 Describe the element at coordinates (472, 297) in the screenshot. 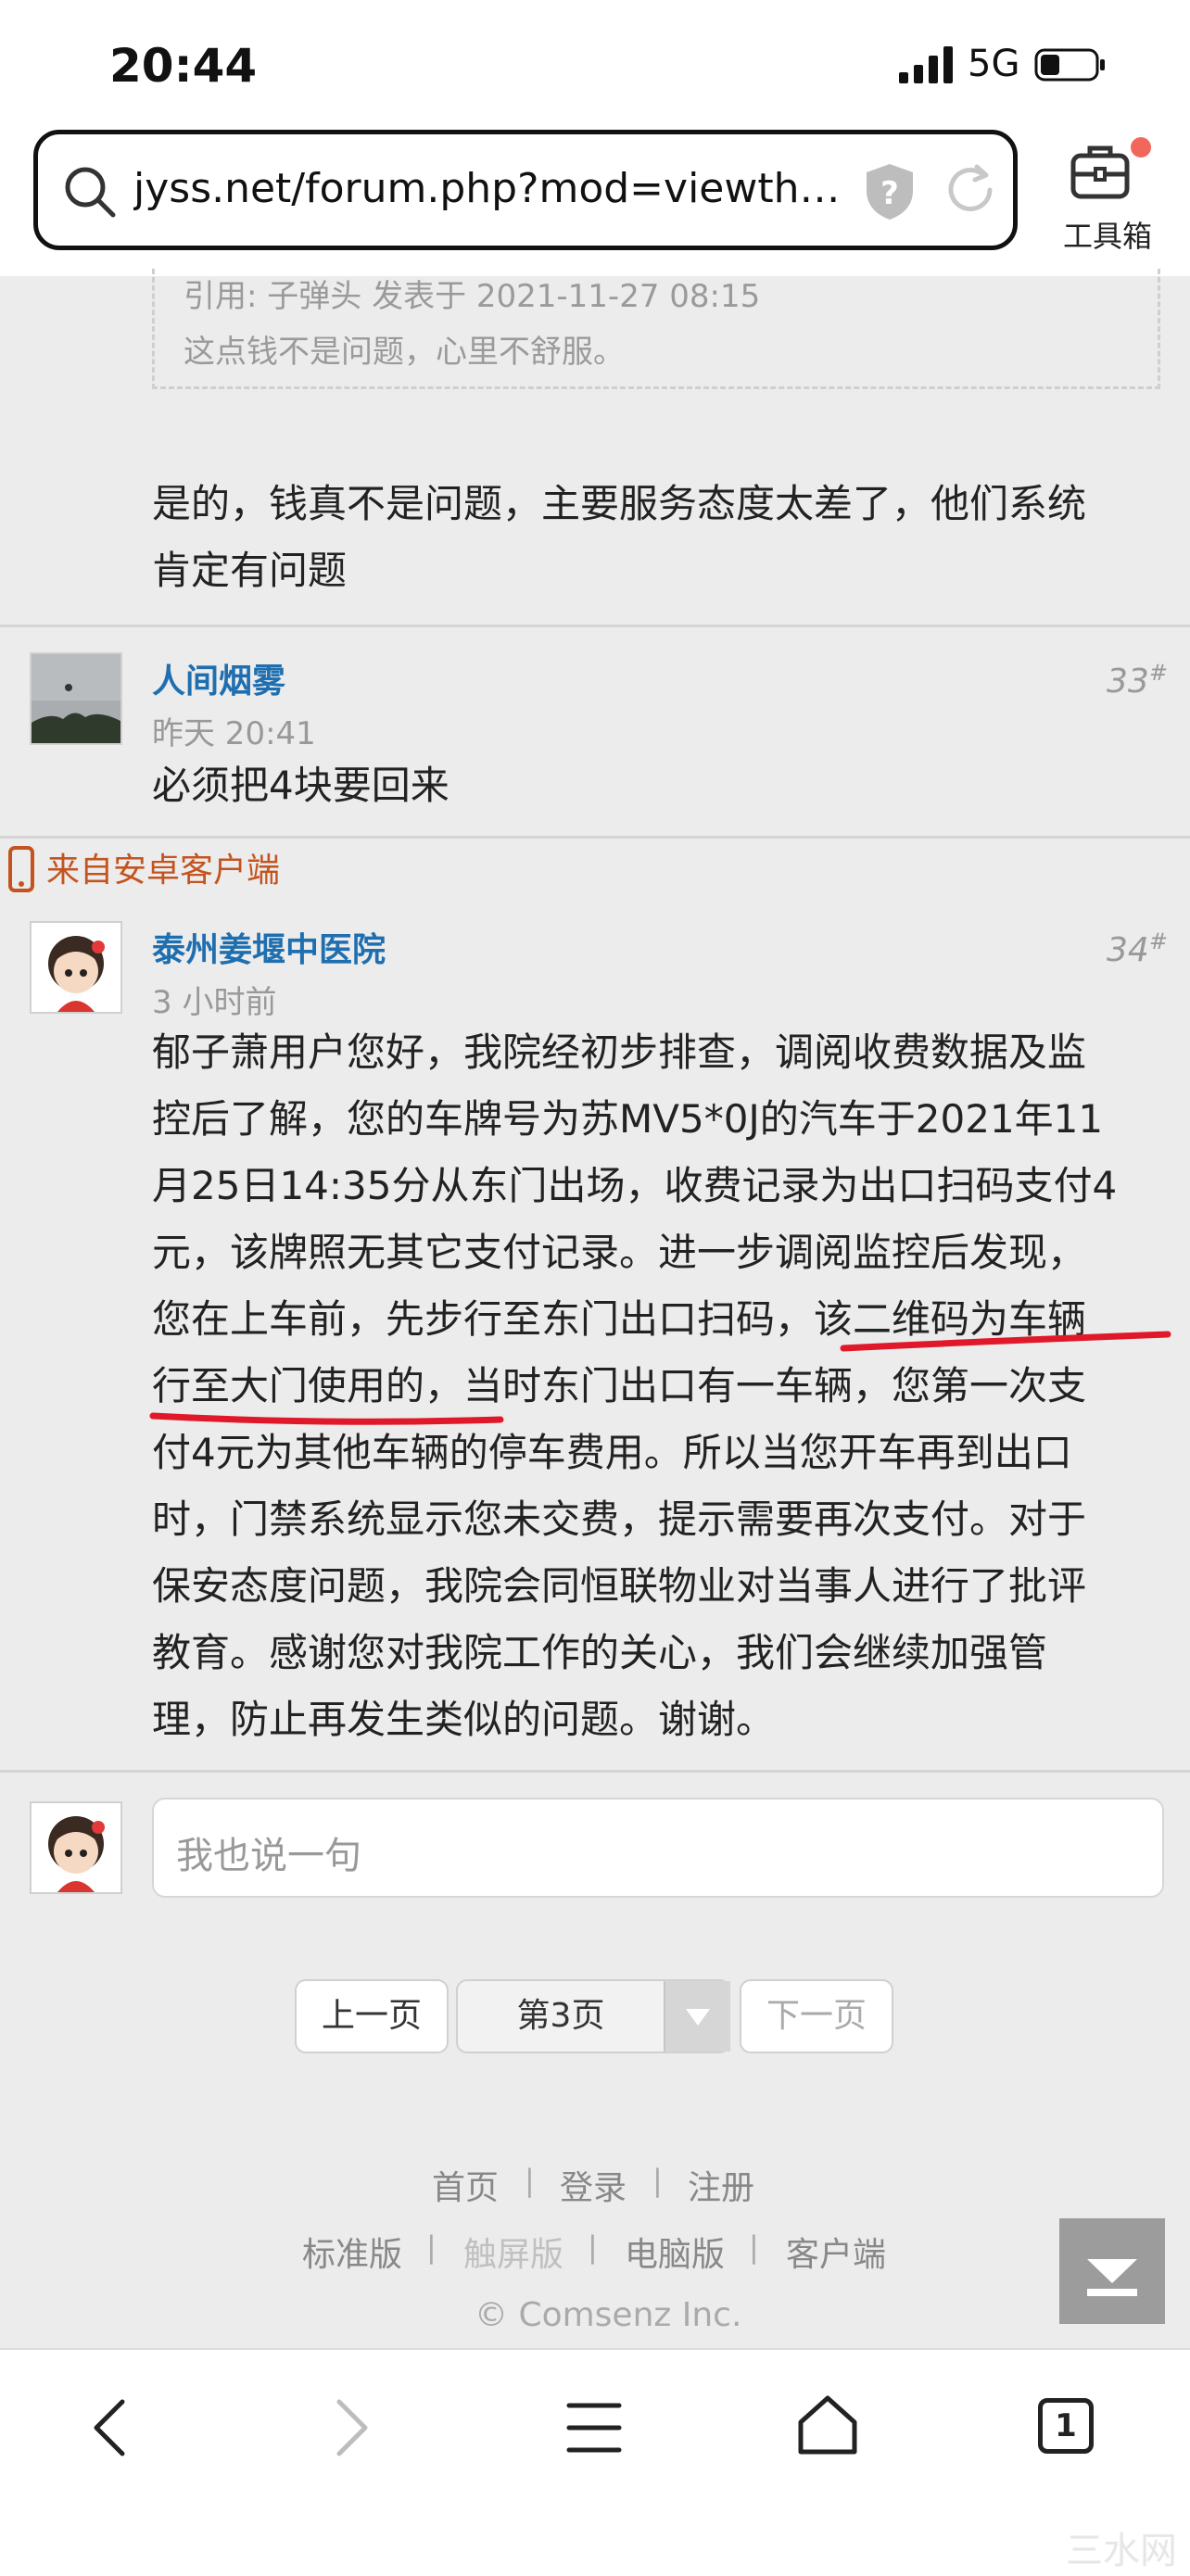

I see `quote-meta: 引用: 子弹头 发表于 2021-11-27 08:15` at that location.